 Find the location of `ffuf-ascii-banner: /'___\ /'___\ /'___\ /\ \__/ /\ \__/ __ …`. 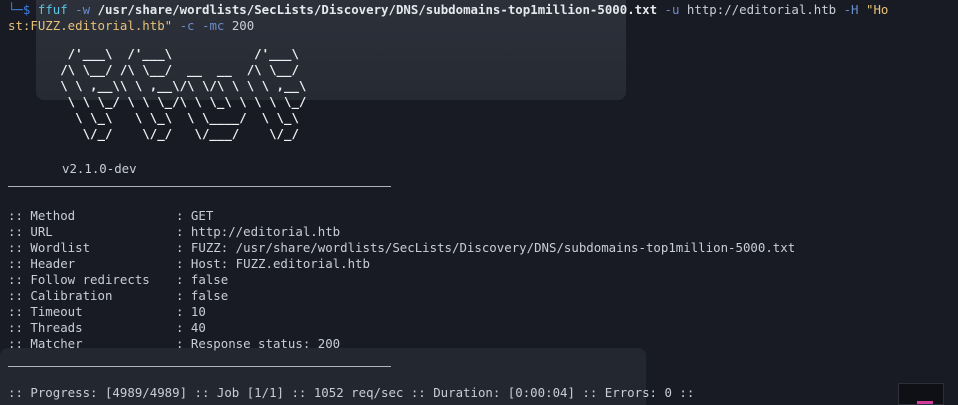

ffuf-ascii-banner: /'___\ /'___\ /'___\ /\ \__/ /\ \__/ __ … is located at coordinates (183, 93).